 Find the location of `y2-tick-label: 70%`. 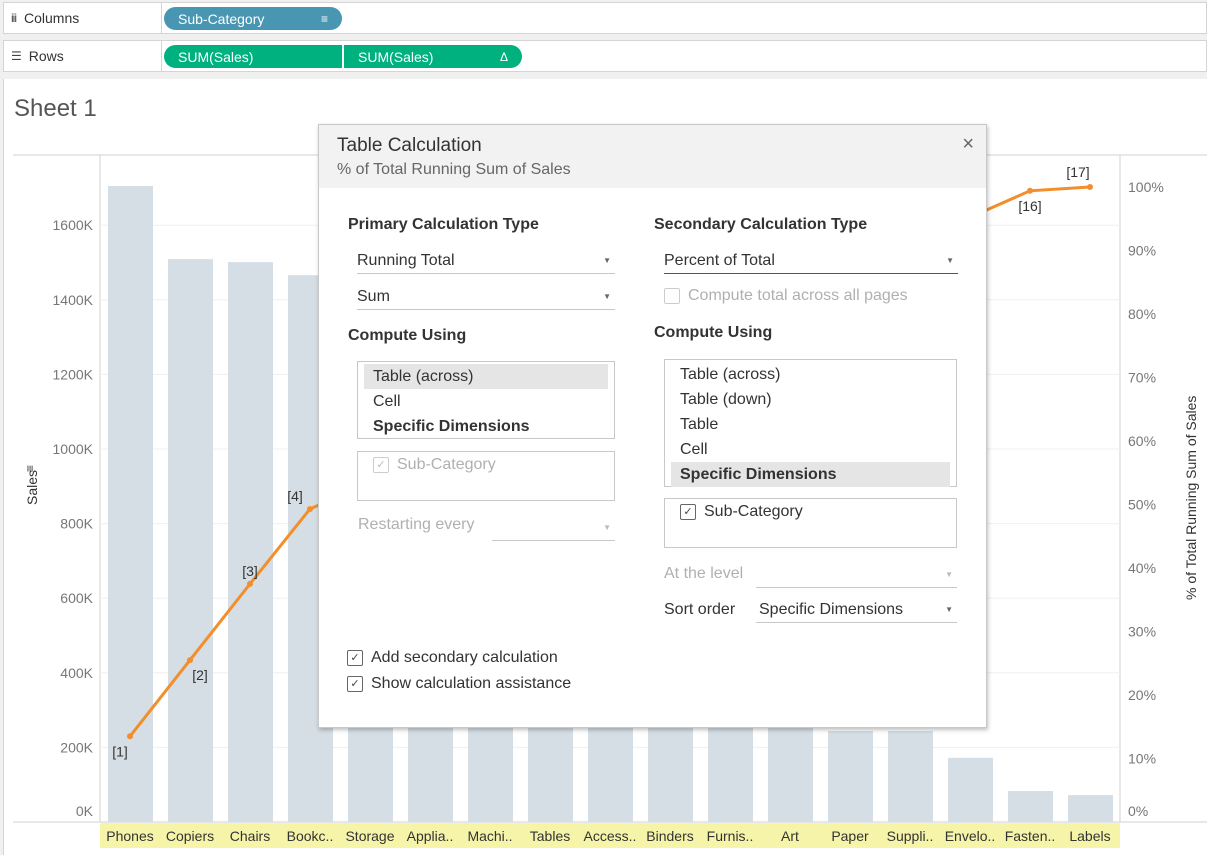

y2-tick-label: 70% is located at coordinates (1142, 378).